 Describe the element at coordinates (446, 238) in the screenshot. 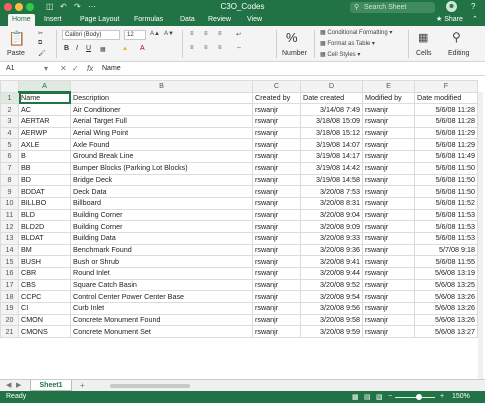

I see `cell: 5/6/08 11:53` at that location.